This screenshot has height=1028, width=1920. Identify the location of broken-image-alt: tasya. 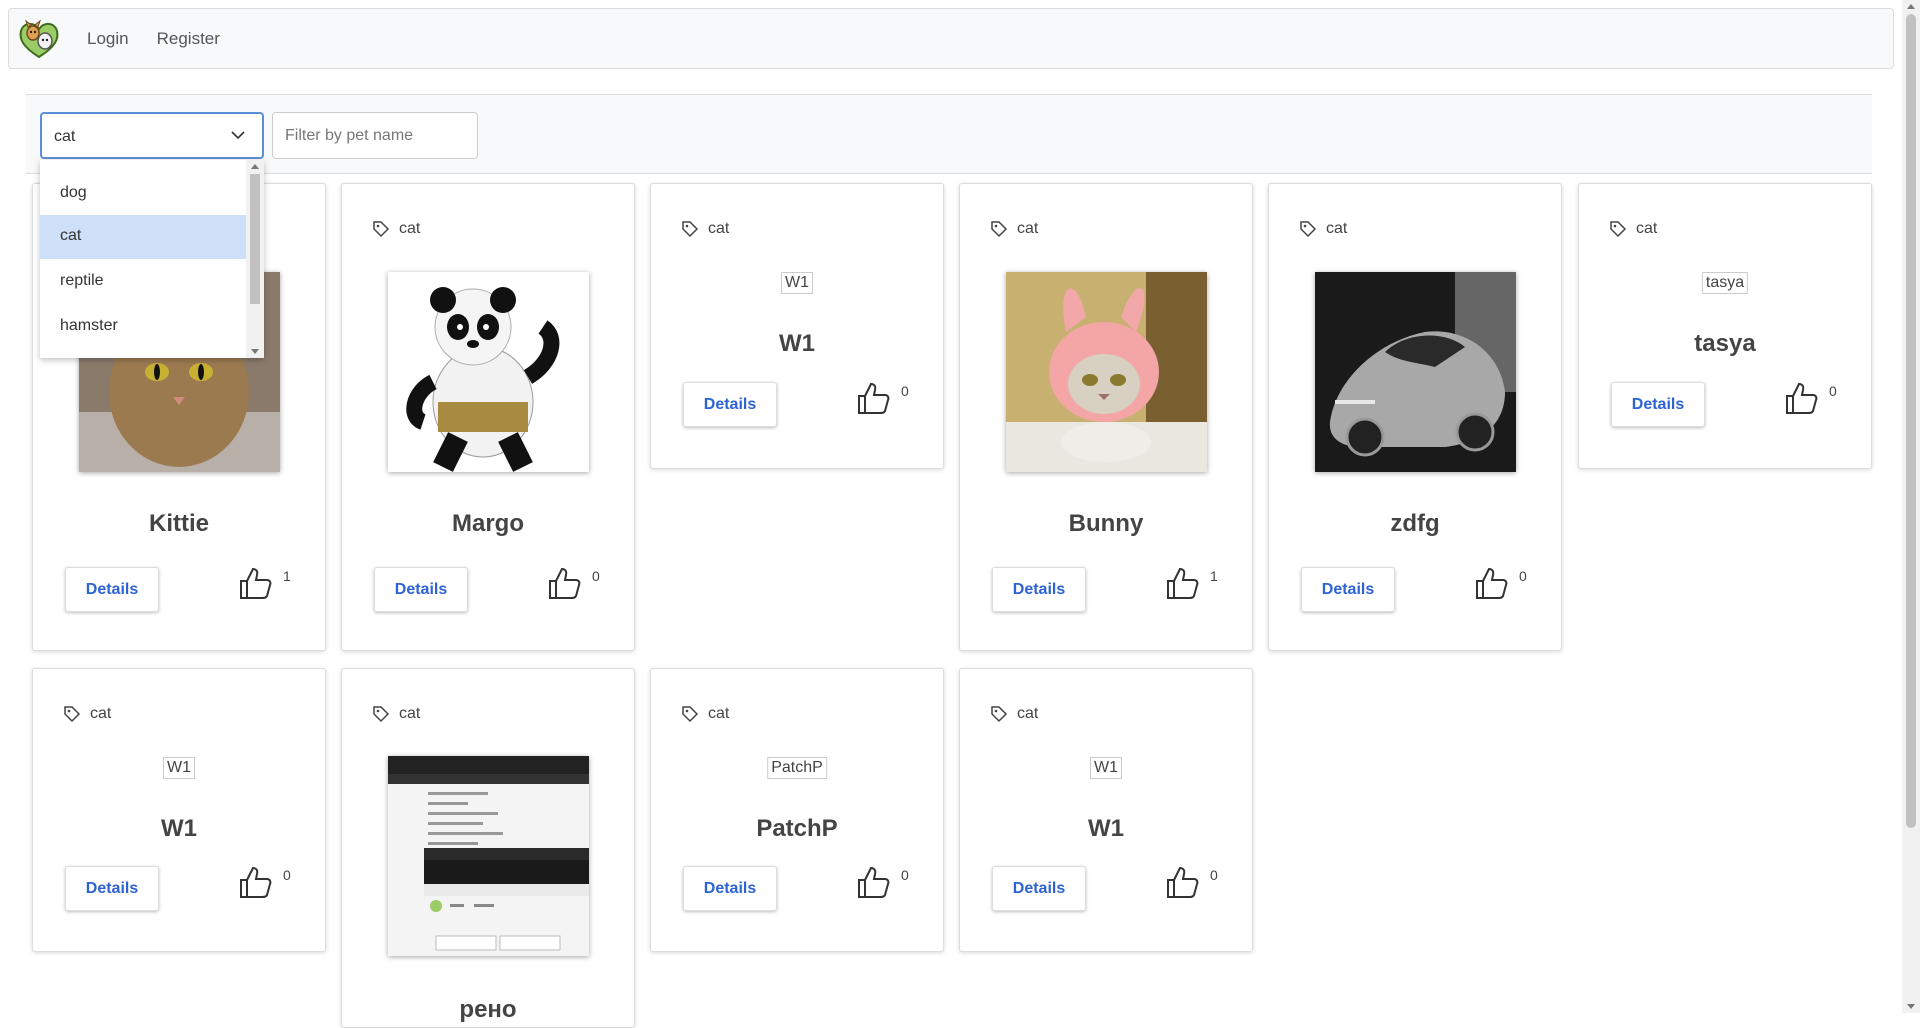
(1725, 283).